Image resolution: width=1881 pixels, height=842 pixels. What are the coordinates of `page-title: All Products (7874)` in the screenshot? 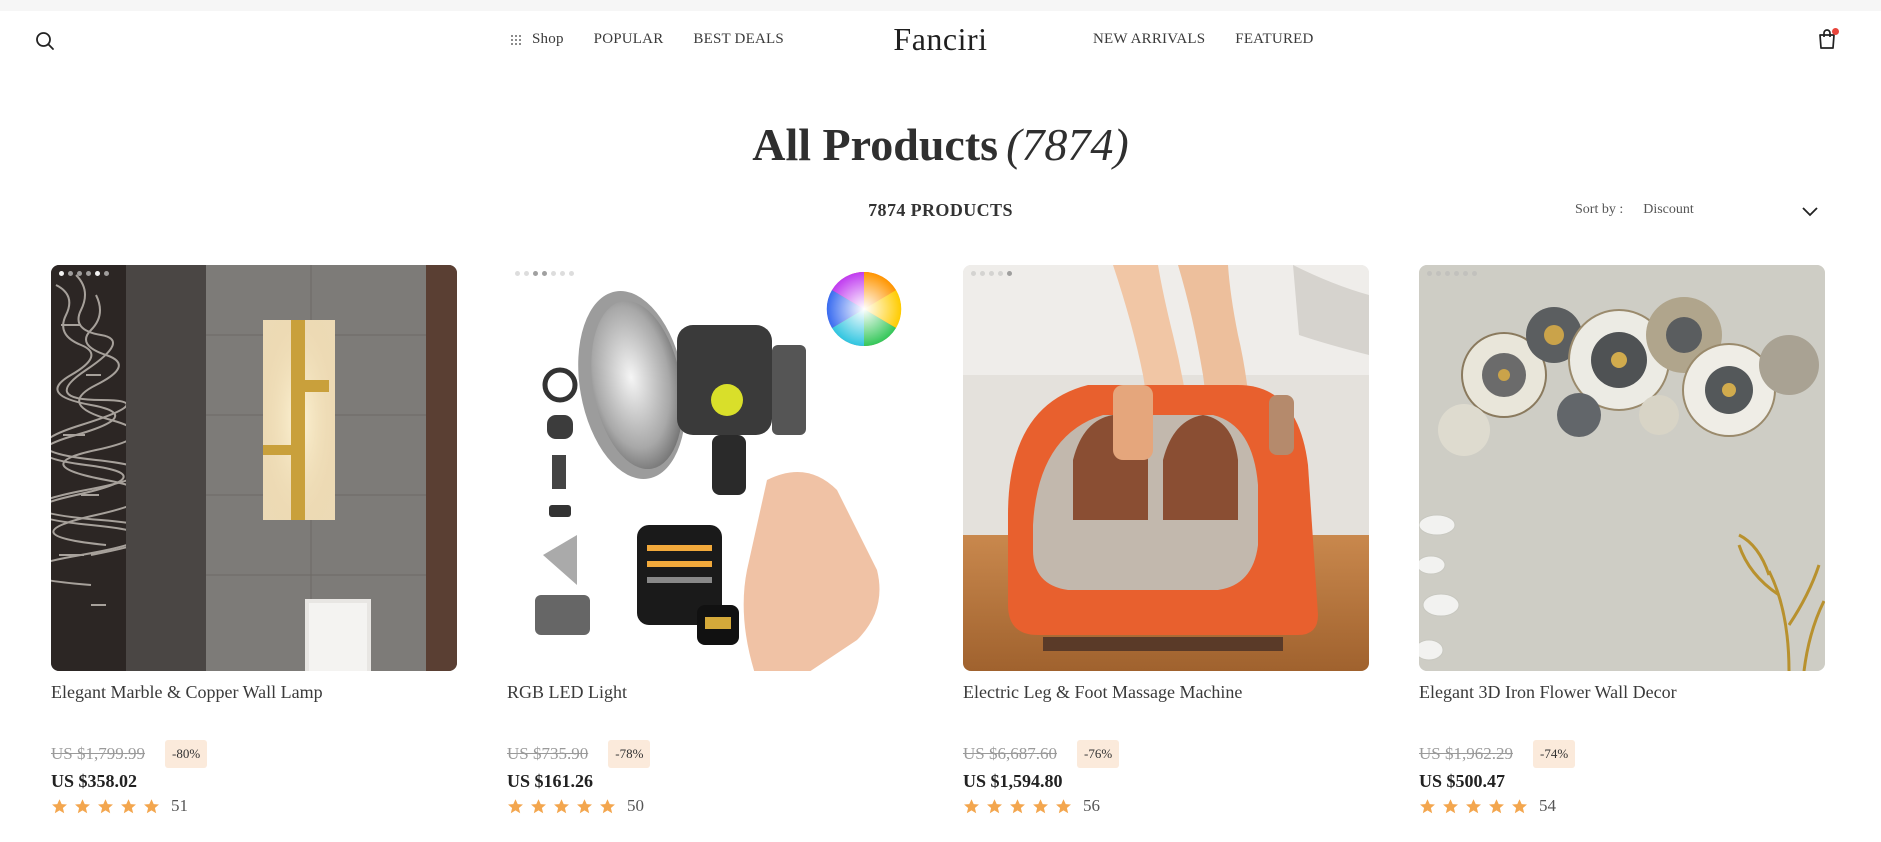 It's located at (940, 144).